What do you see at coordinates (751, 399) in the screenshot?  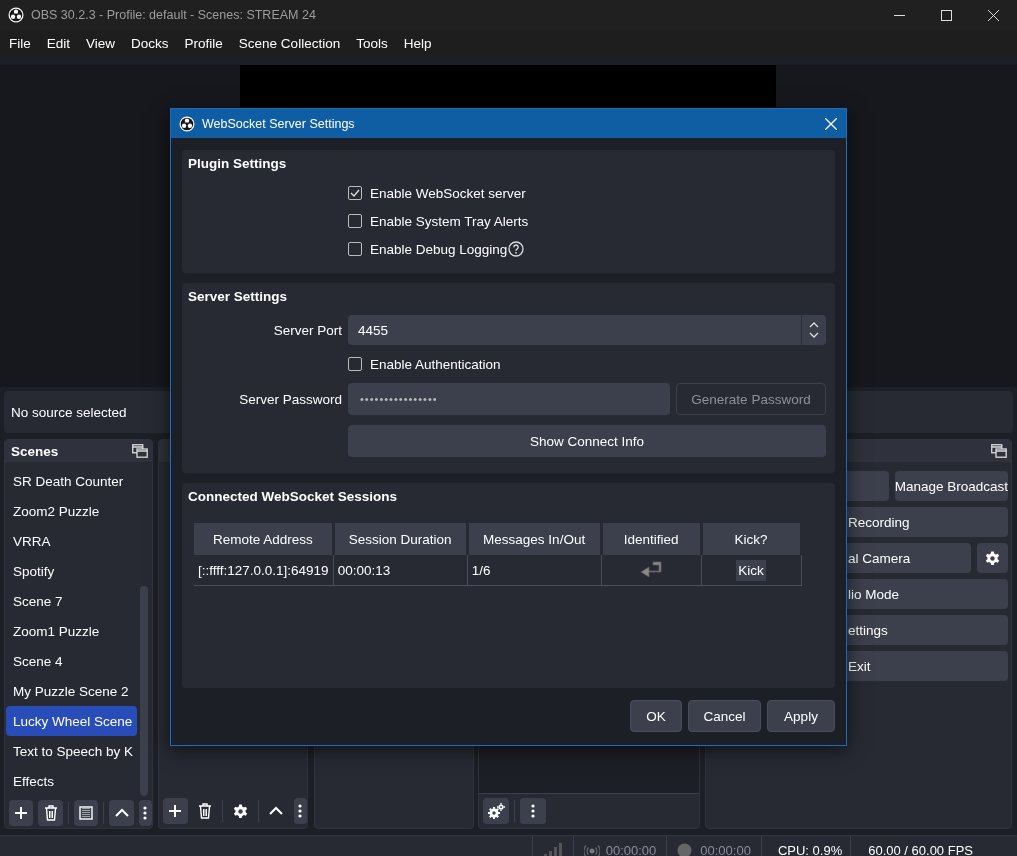 I see `generate-password-button: Generate Password` at bounding box center [751, 399].